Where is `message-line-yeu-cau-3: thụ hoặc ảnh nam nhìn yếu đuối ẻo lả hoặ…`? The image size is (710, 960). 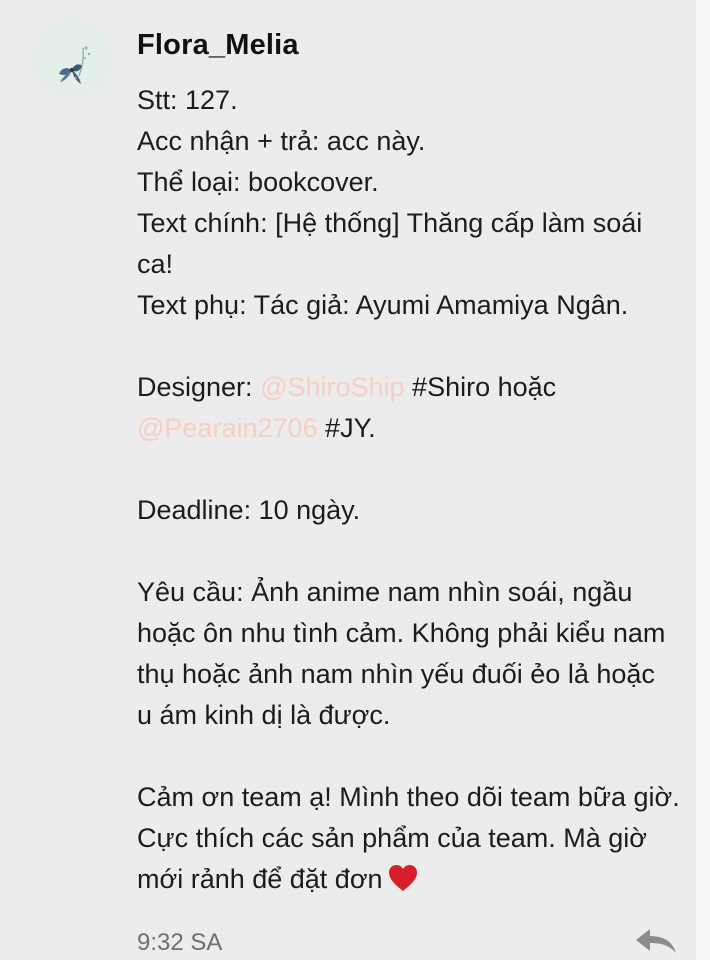 message-line-yeu-cau-3: thụ hoặc ảnh nam nhìn yếu đuối ẻo lả hoặ… is located at coordinates (396, 674).